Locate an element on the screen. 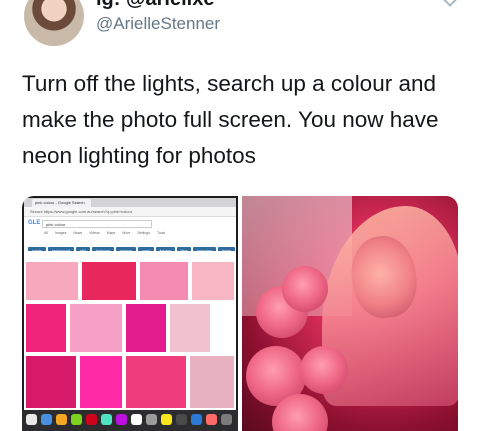  browser-tab-bar: pink colour - Google Search is located at coordinates (130, 202).